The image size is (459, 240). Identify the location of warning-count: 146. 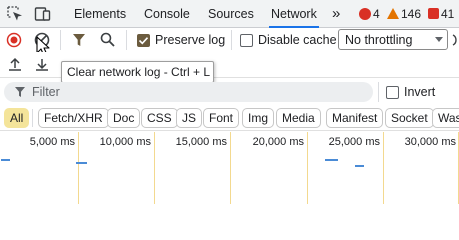
(411, 14).